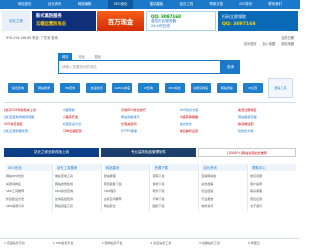 The width and height of the screenshot is (320, 250). I want to click on search-button: 查询, so click(230, 67).